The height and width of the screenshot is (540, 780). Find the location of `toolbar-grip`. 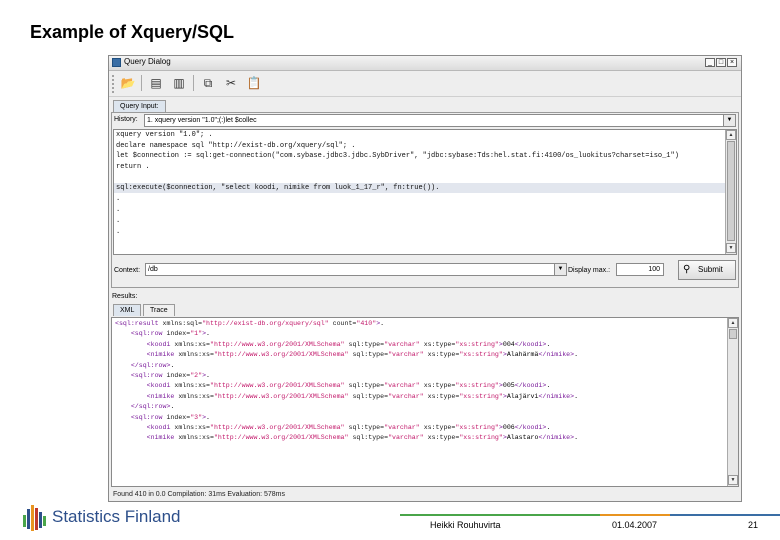

toolbar-grip is located at coordinates (113, 83).